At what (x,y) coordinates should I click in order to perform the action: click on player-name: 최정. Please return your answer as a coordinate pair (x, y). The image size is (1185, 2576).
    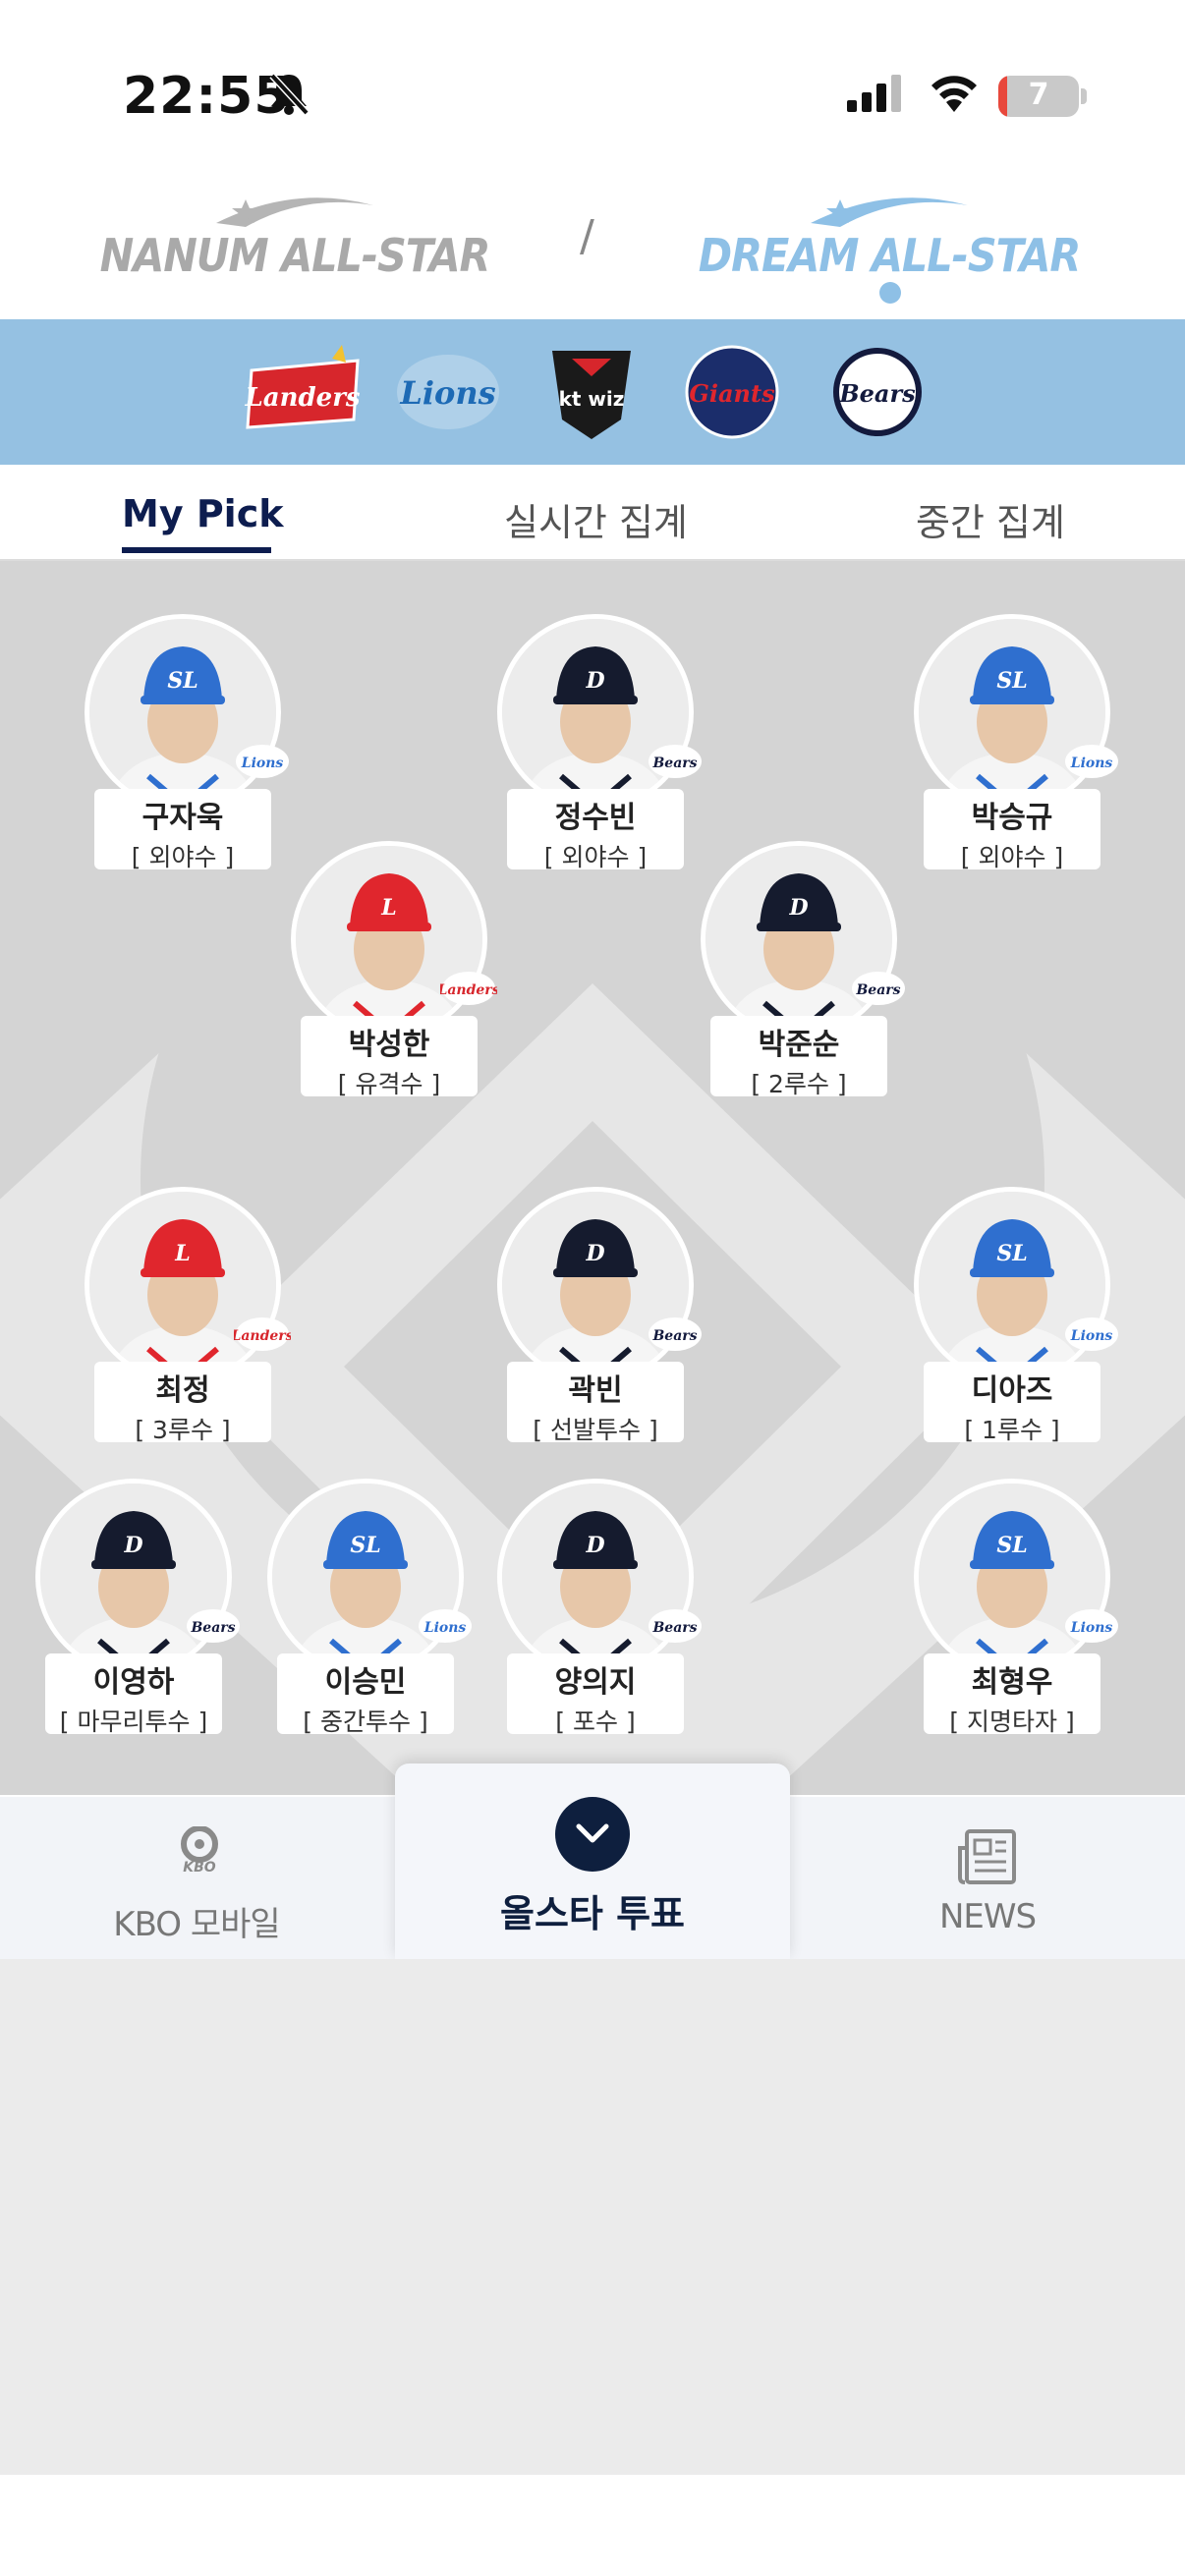
    Looking at the image, I should click on (183, 1390).